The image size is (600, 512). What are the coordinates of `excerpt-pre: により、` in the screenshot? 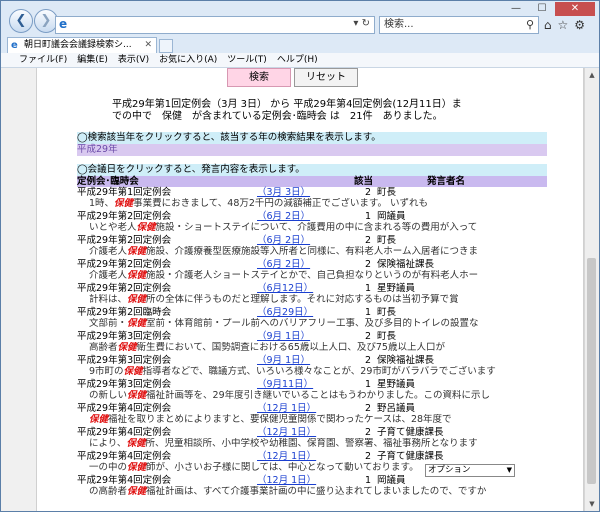 It's located at (108, 443).